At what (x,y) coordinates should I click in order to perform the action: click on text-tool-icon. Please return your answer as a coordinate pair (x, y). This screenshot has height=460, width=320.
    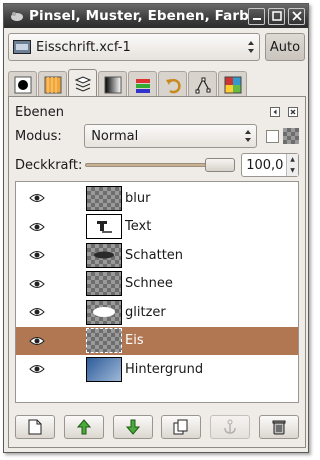
    Looking at the image, I should click on (104, 226).